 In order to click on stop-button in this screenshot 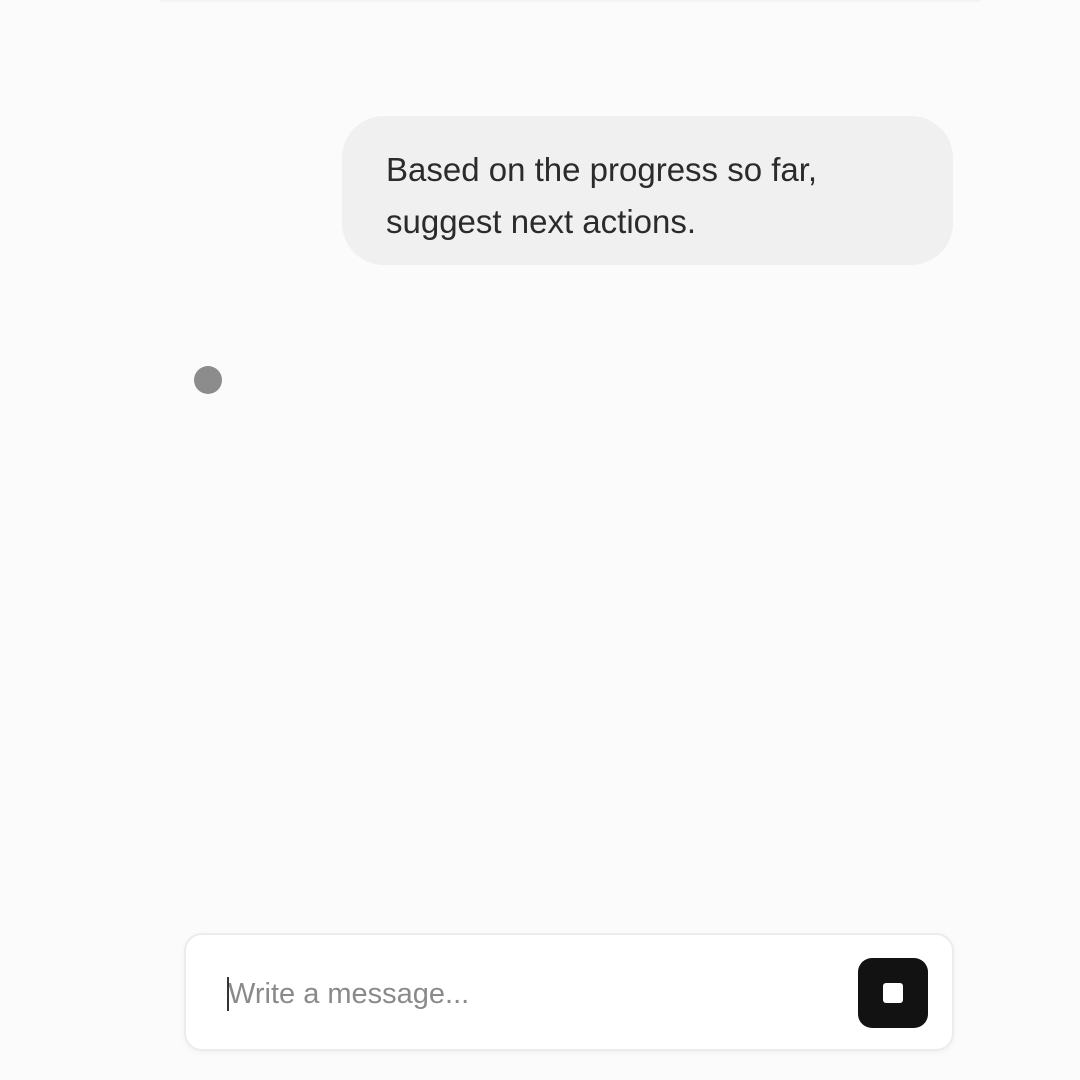, I will do `click(893, 993)`.